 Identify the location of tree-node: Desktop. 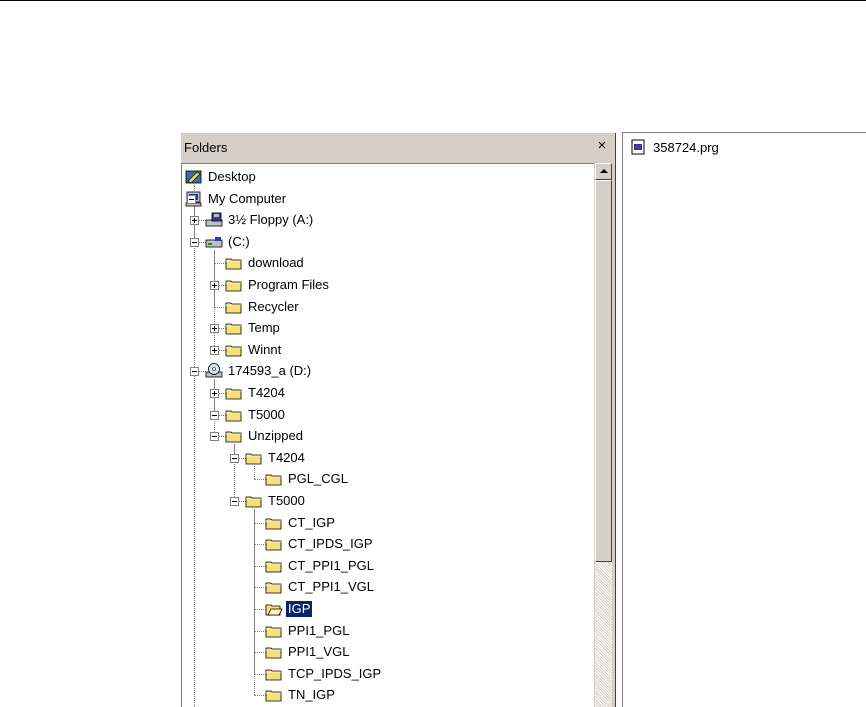
(221, 177).